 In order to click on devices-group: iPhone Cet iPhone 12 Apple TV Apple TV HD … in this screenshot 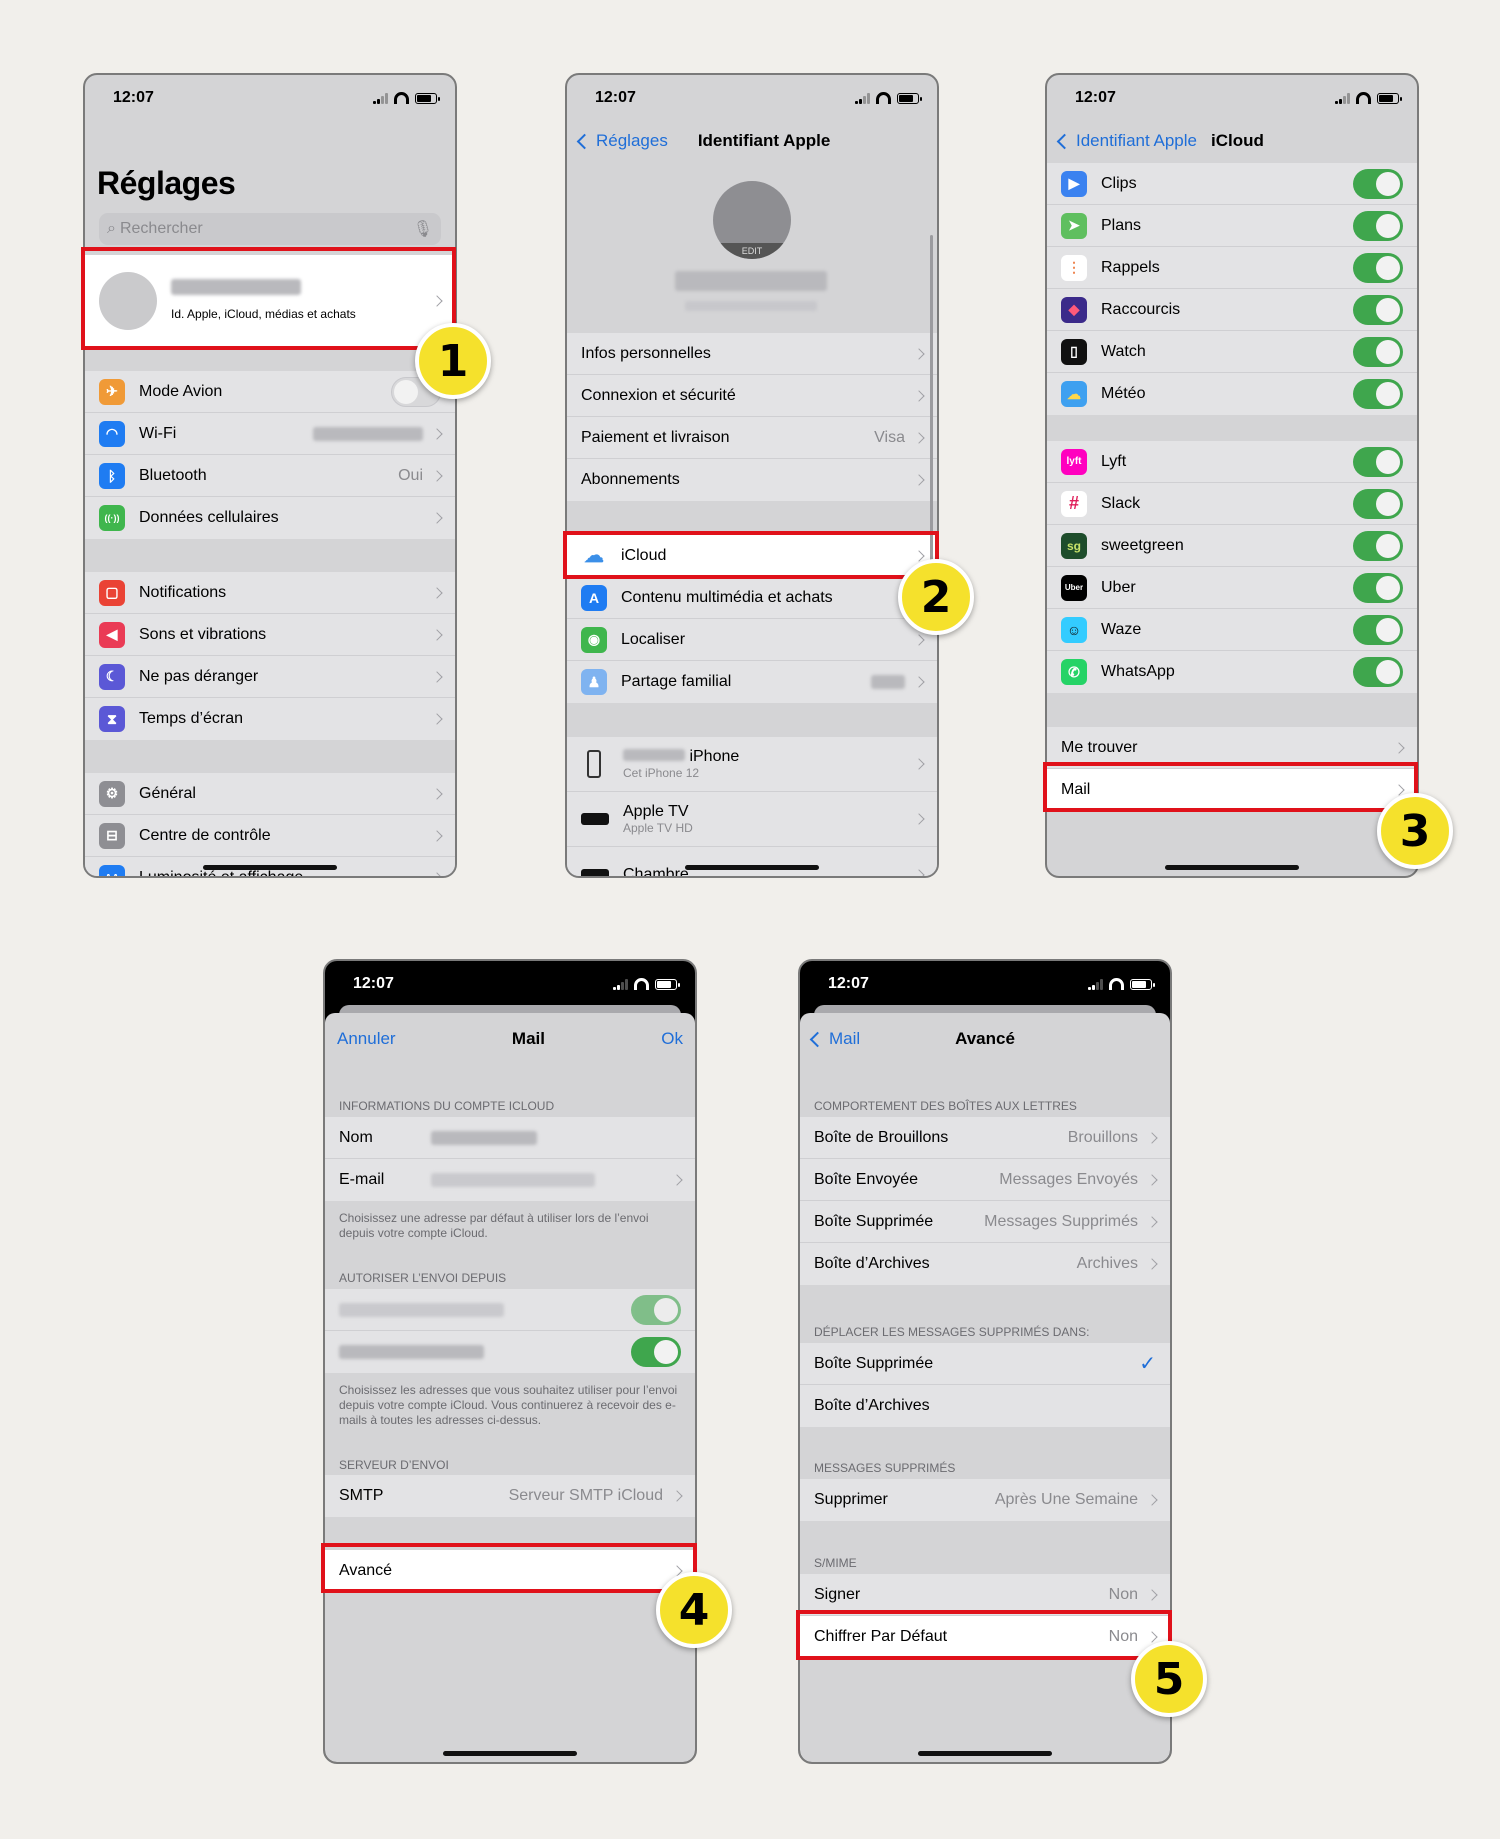, I will do `click(752, 806)`.